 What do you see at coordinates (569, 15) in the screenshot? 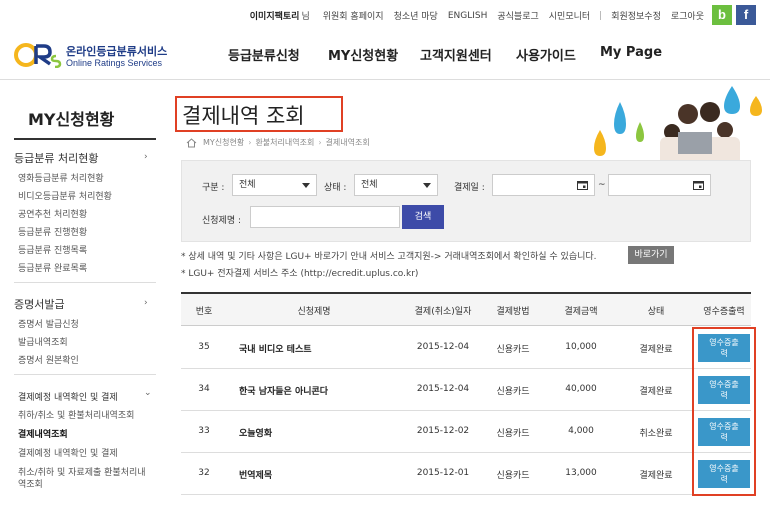
I see `link-citizen-monitor: 시민모니터` at bounding box center [569, 15].